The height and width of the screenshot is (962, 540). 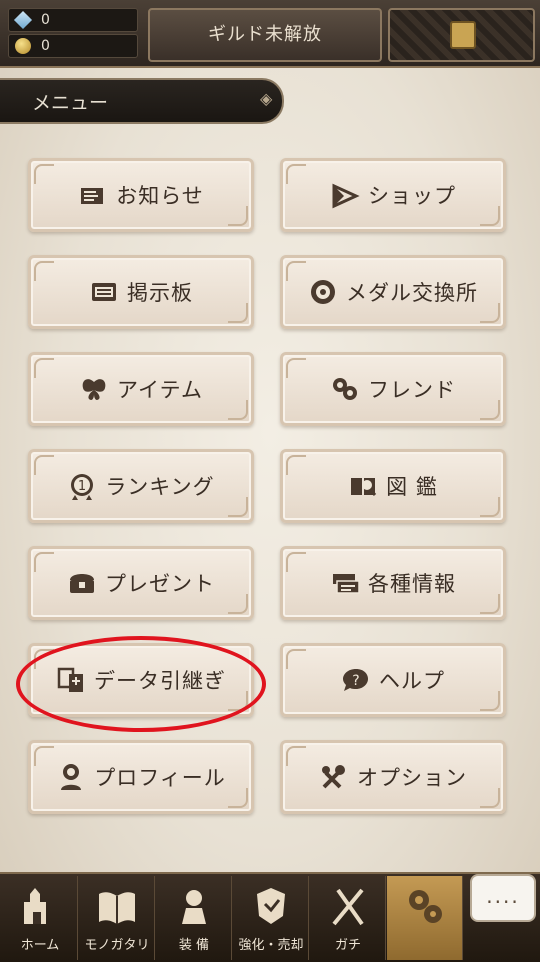 I want to click on menu-button-butterfly: アイテム, so click(x=141, y=389).